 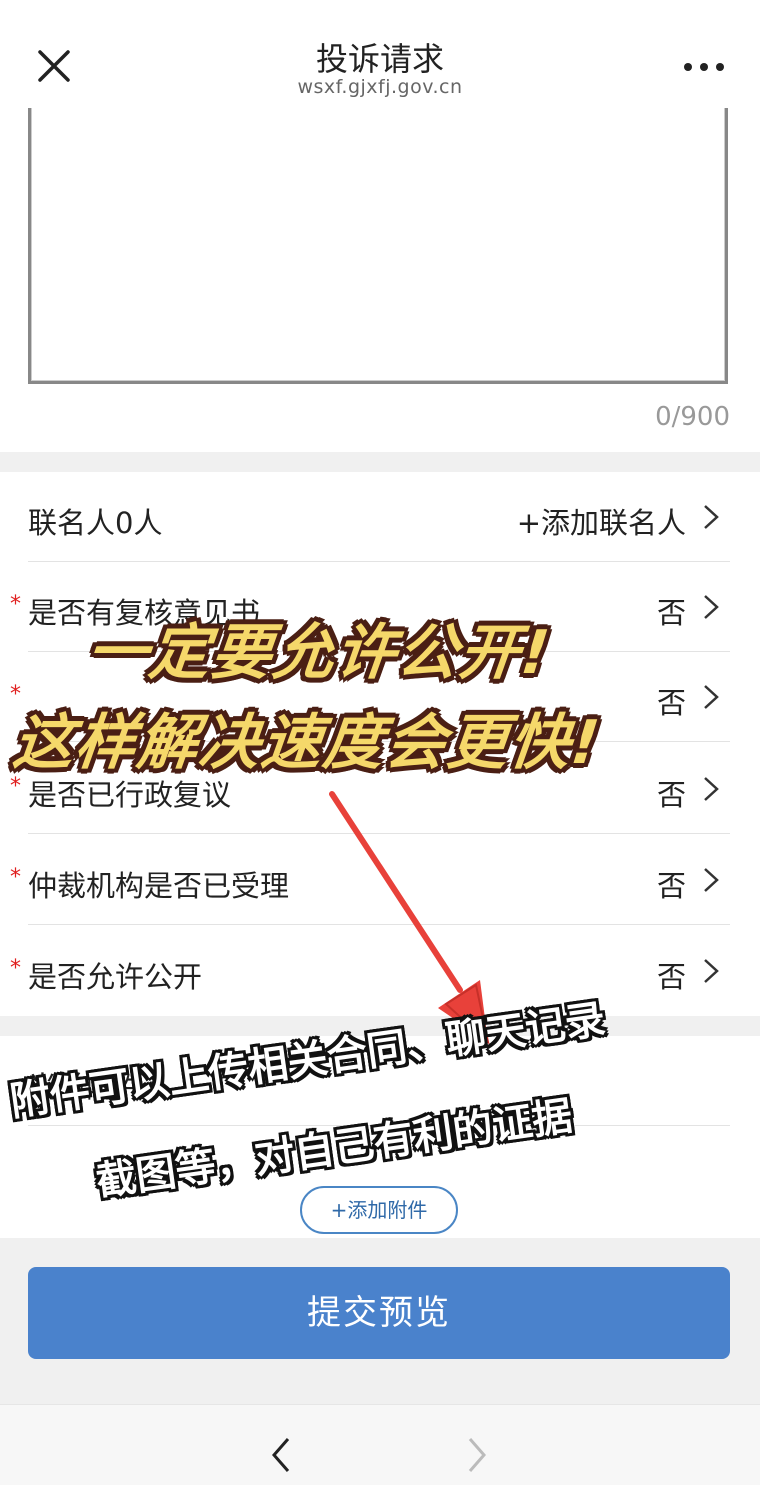 I want to click on submit-preview-button: 提交预览, so click(x=379, y=1313).